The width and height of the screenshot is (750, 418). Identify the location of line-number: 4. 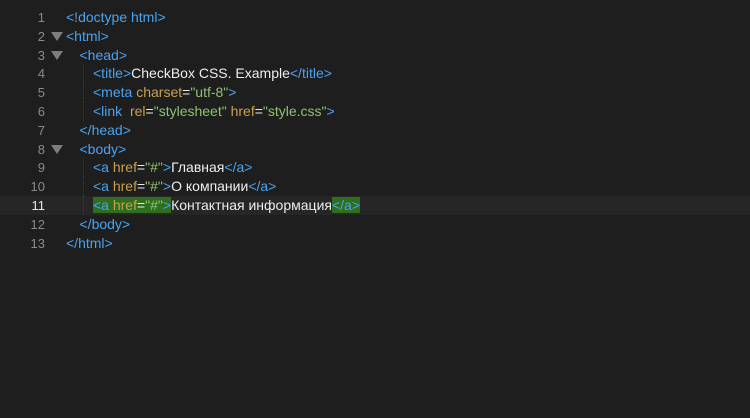
(41, 74).